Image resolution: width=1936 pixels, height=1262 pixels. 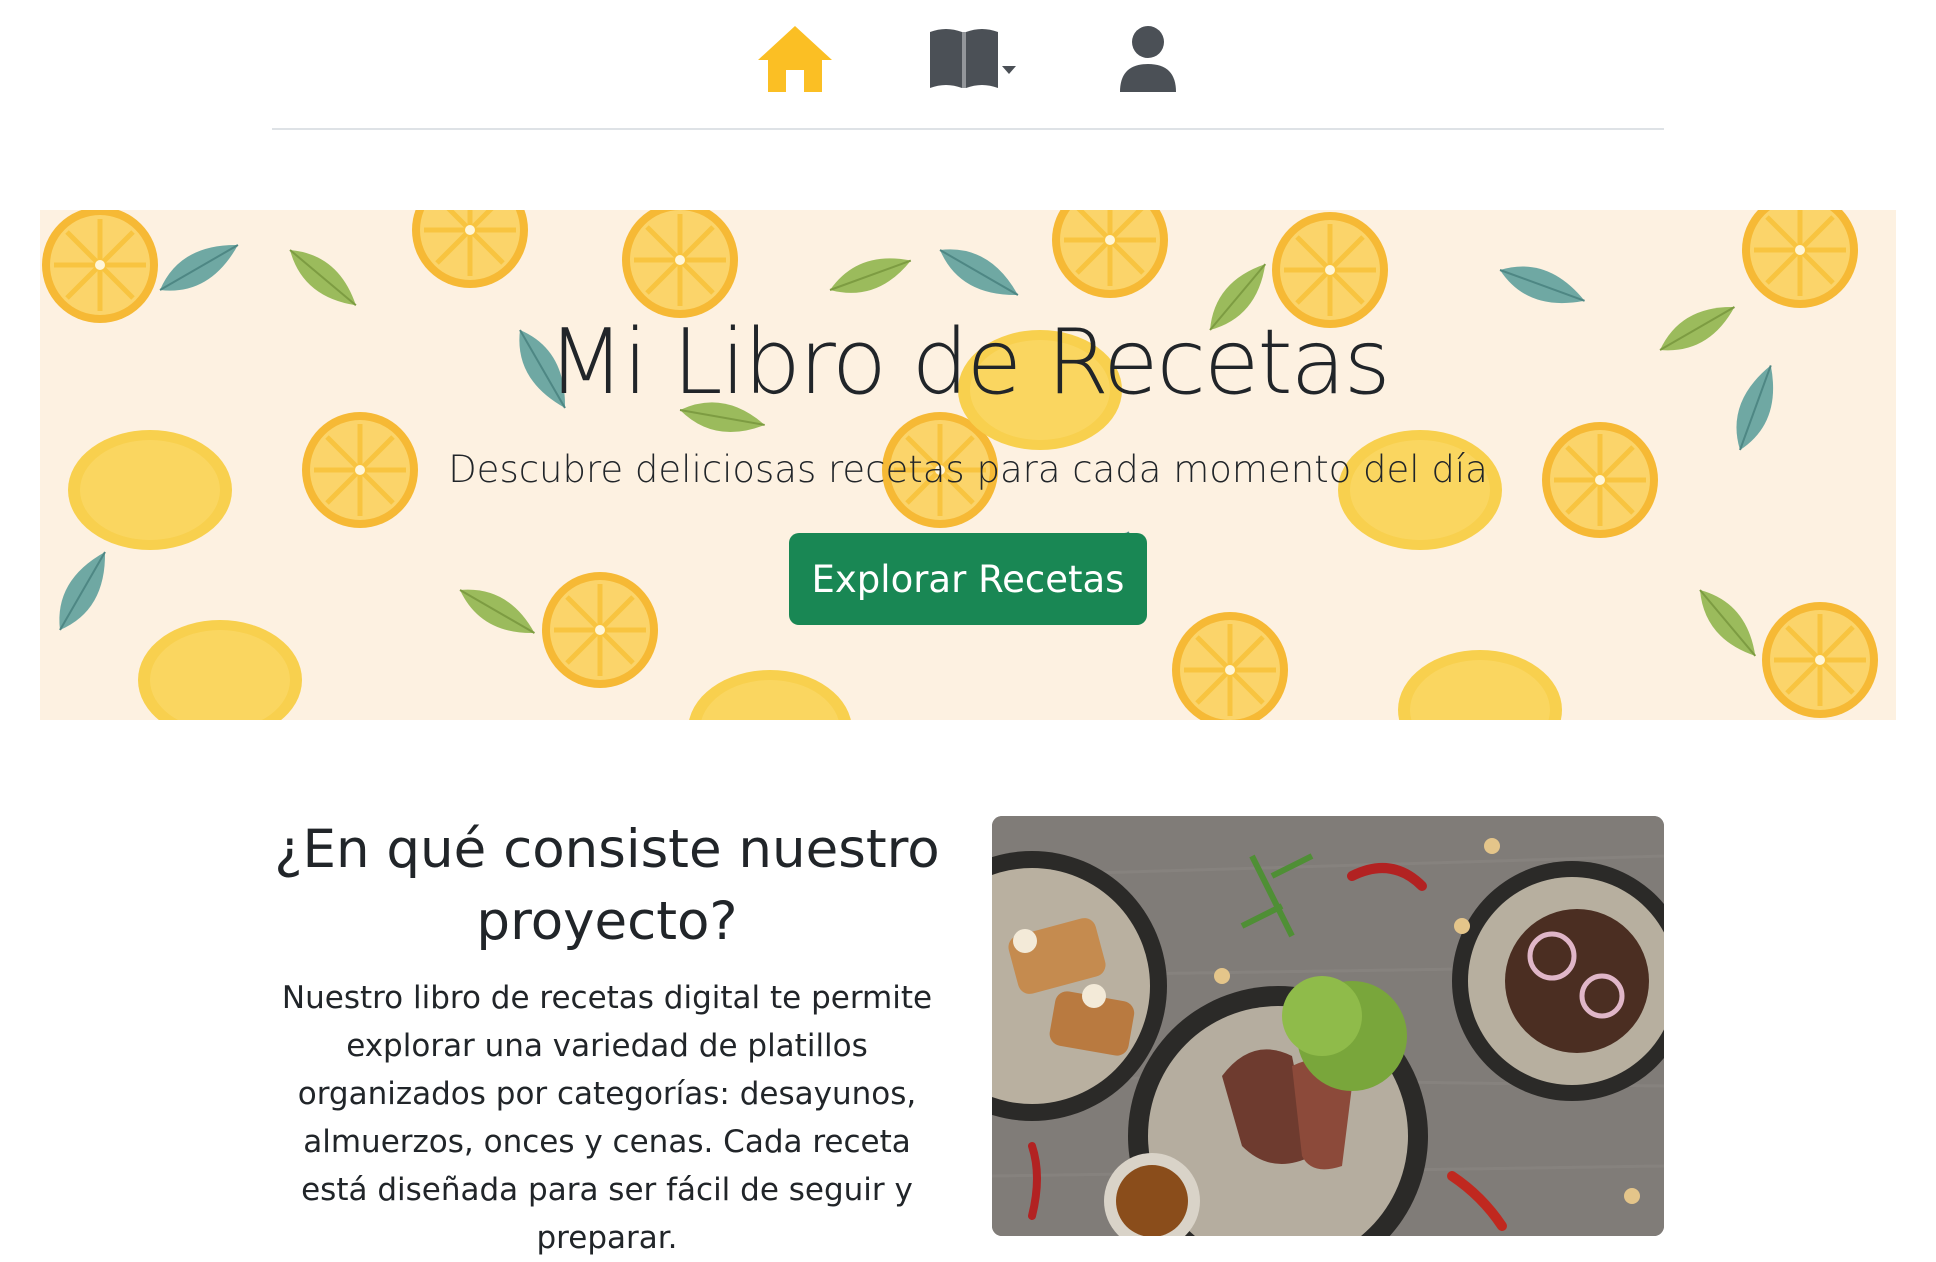 I want to click on food-dishes-image, so click(x=1328, y=1026).